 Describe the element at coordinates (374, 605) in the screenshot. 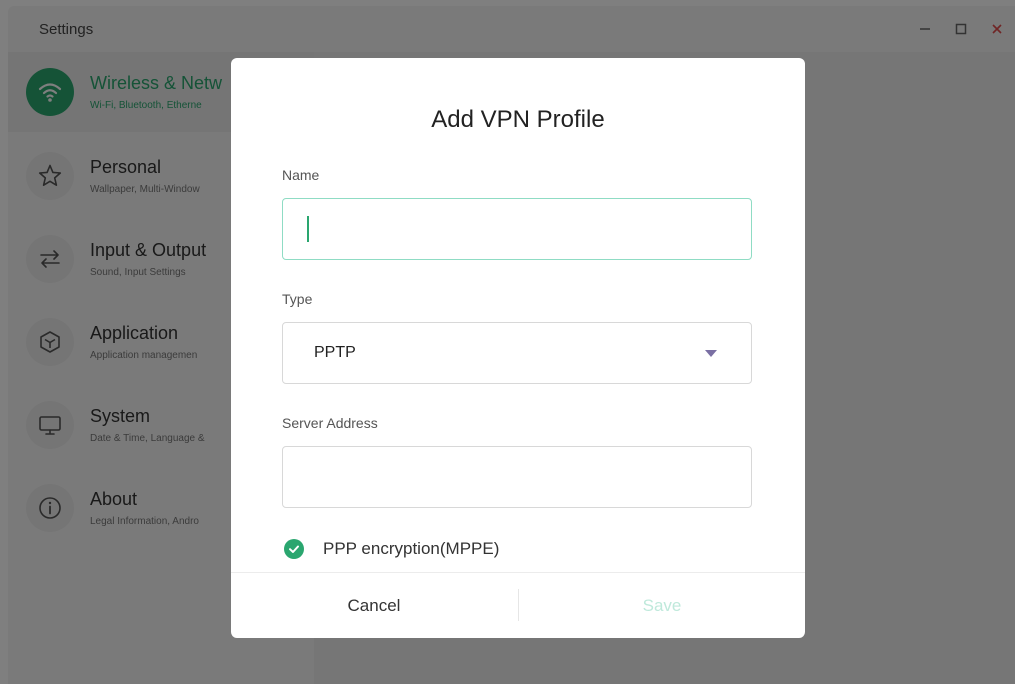

I see `cancel-button: Cancel` at that location.